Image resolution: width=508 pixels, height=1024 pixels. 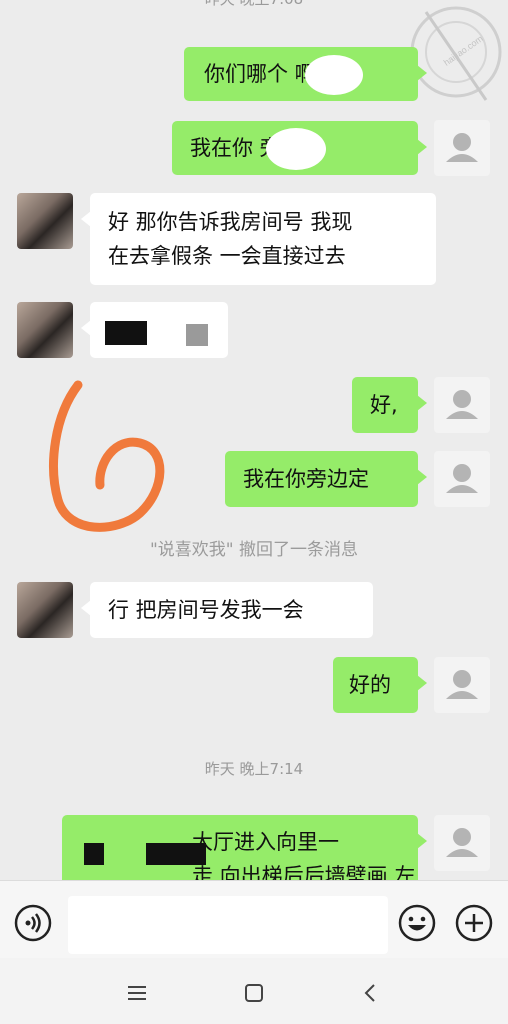 I want to click on system-nav-bar, so click(x=254, y=991).